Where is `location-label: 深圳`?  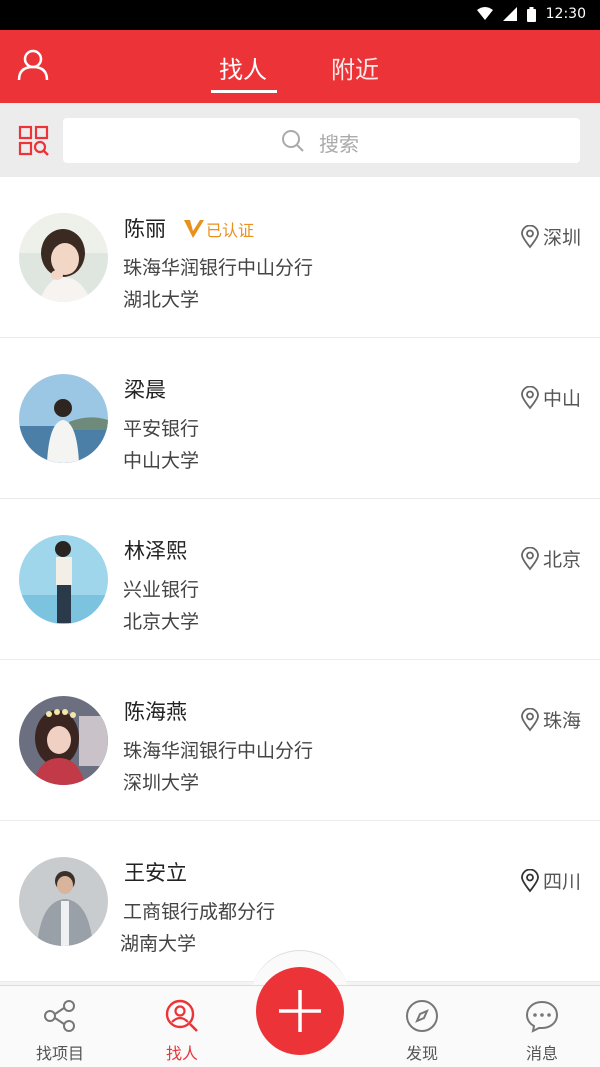
location-label: 深圳 is located at coordinates (561, 238).